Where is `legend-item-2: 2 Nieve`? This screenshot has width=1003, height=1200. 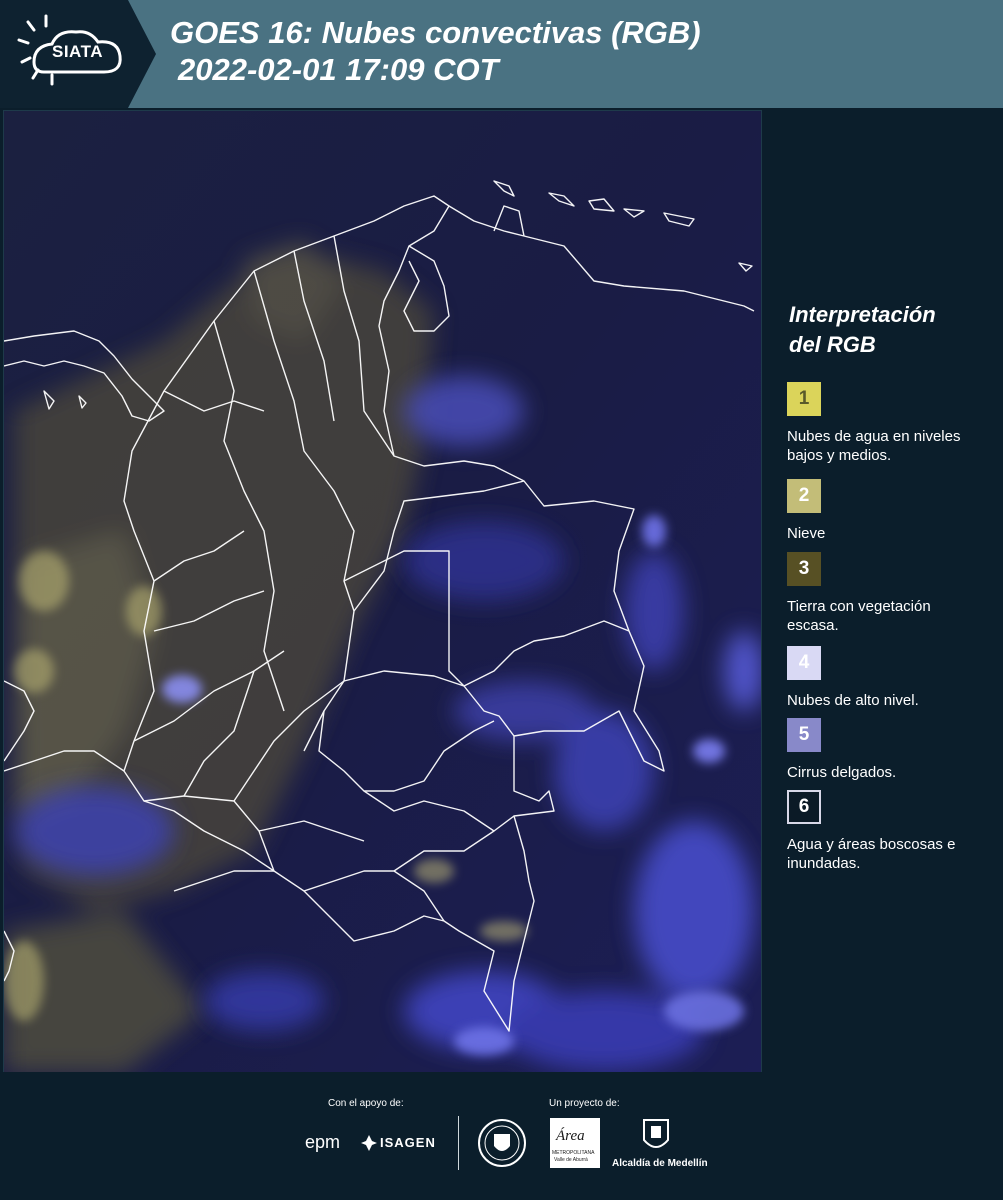
legend-item-2: 2 Nieve is located at coordinates (882, 511).